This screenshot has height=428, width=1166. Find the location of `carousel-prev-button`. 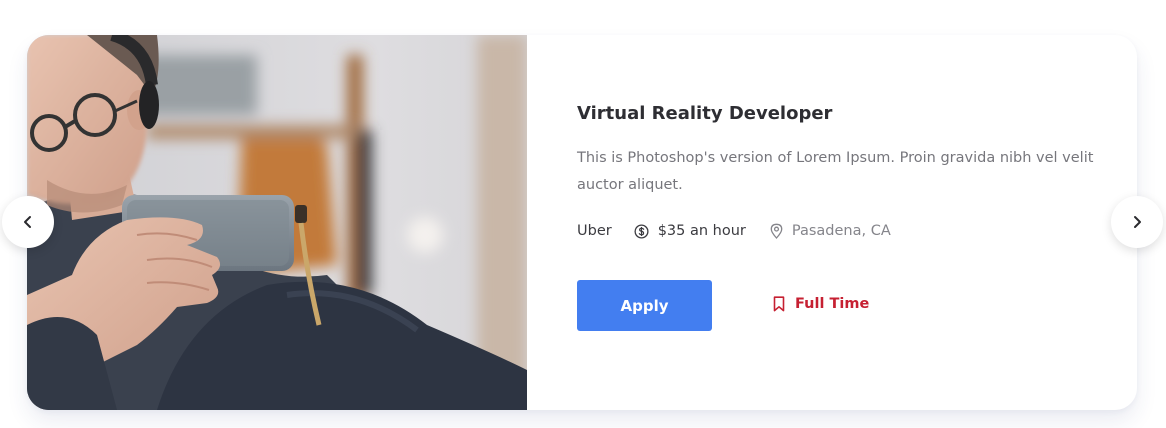

carousel-prev-button is located at coordinates (28, 222).